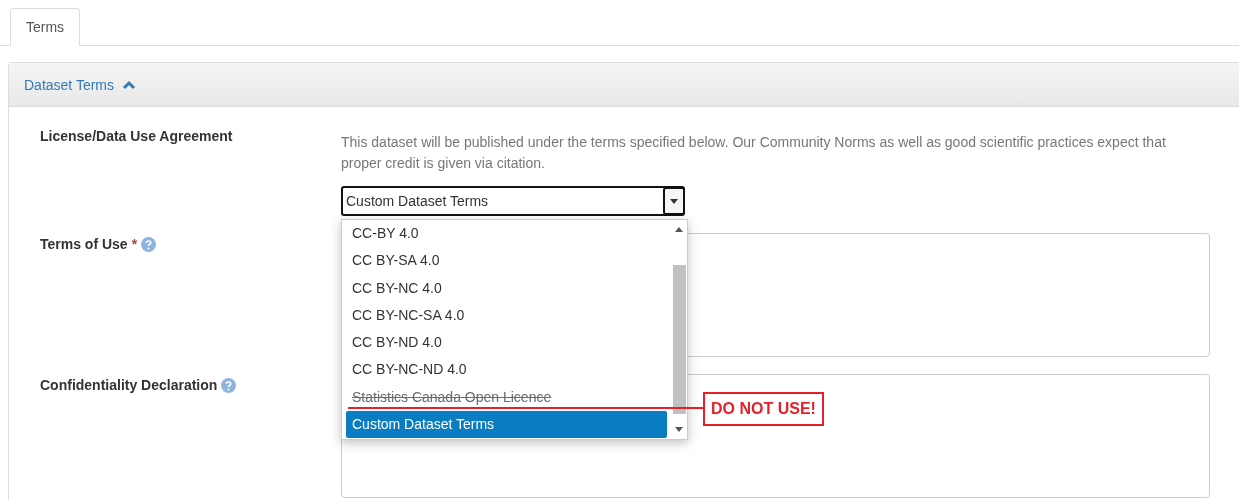  I want to click on description-text: This dataset will be published under the terms specified below. Our Community Norms as well as good scientific practices expect that proper credit is given via citation., so click(753, 153).